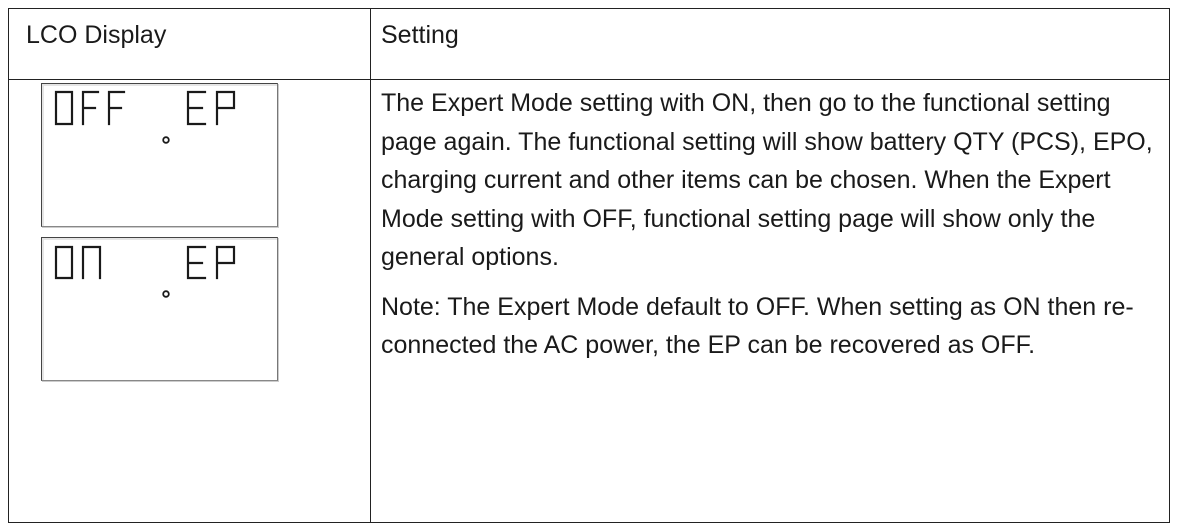 This screenshot has height=527, width=1181. What do you see at coordinates (145, 117) in the screenshot?
I see `lcd-off-ep-icon` at bounding box center [145, 117].